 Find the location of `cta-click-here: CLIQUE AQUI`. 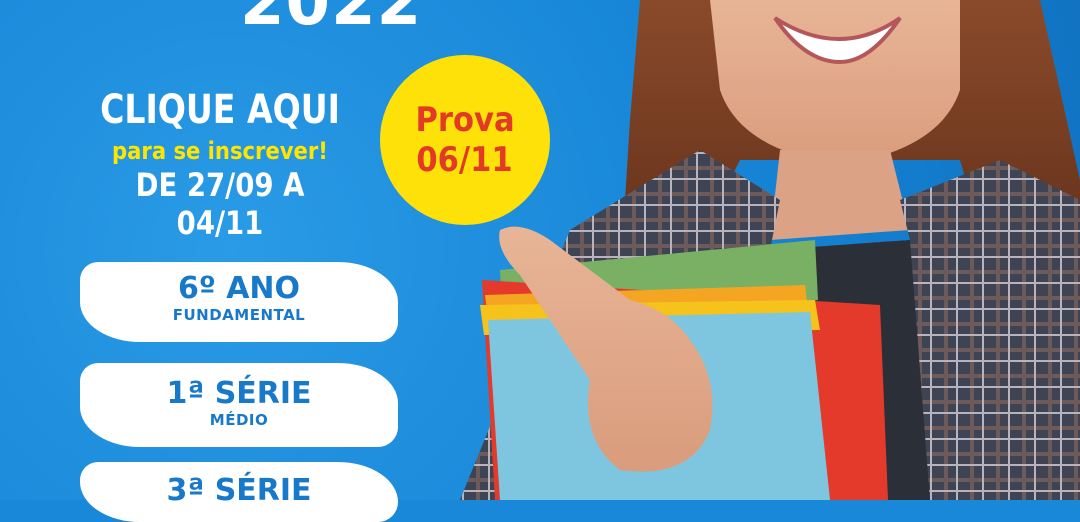

cta-click-here: CLIQUE AQUI is located at coordinates (220, 110).